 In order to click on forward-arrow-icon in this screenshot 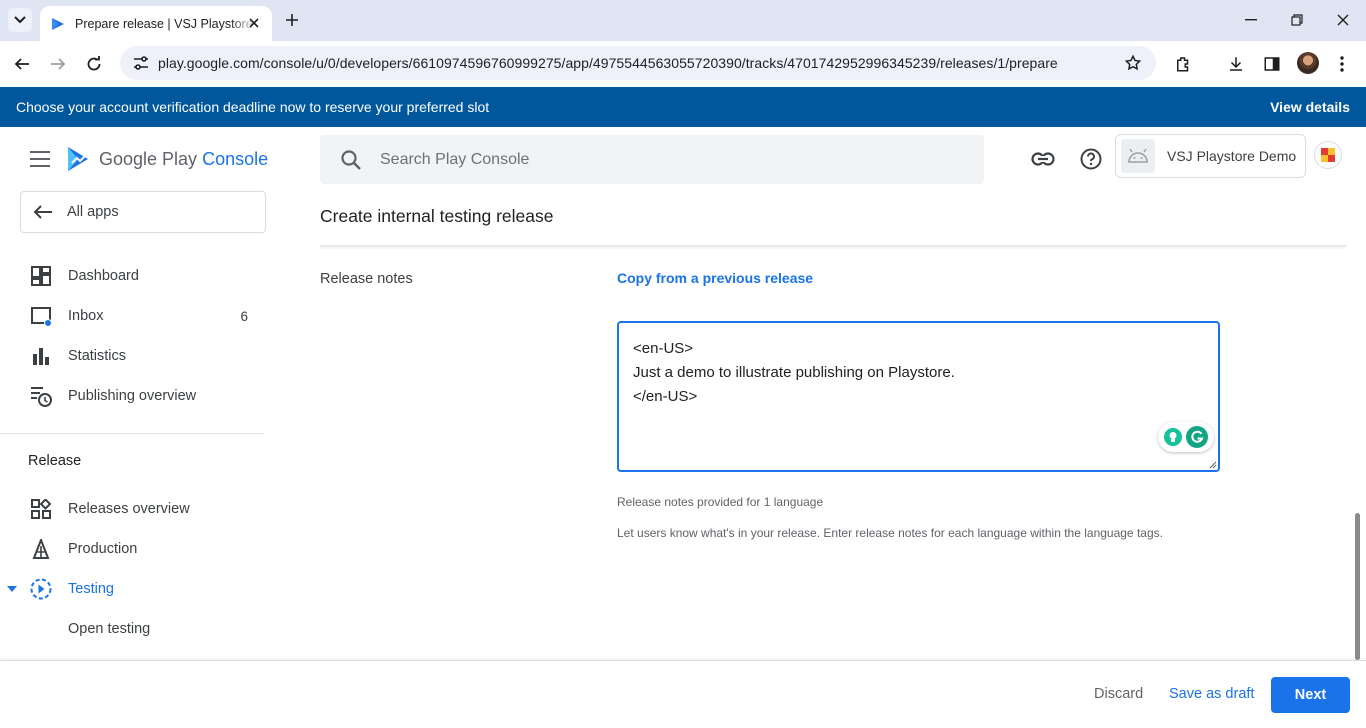, I will do `click(58, 64)`.